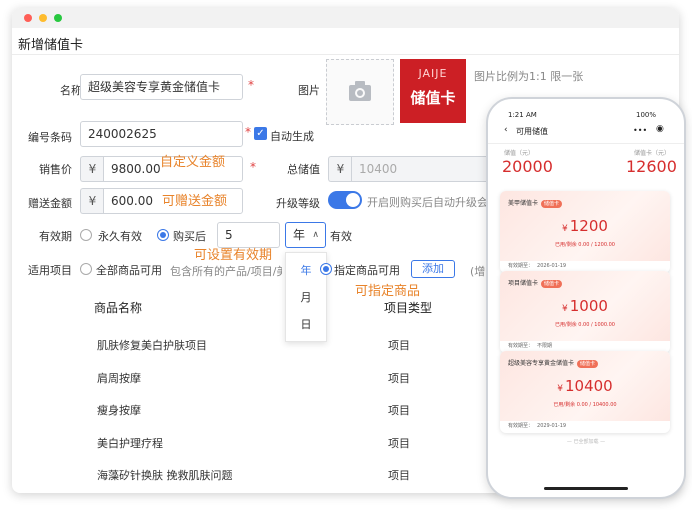 This screenshot has height=510, width=692. What do you see at coordinates (315, 235) in the screenshot?
I see `chevron-up-icon: ∧` at bounding box center [315, 235].